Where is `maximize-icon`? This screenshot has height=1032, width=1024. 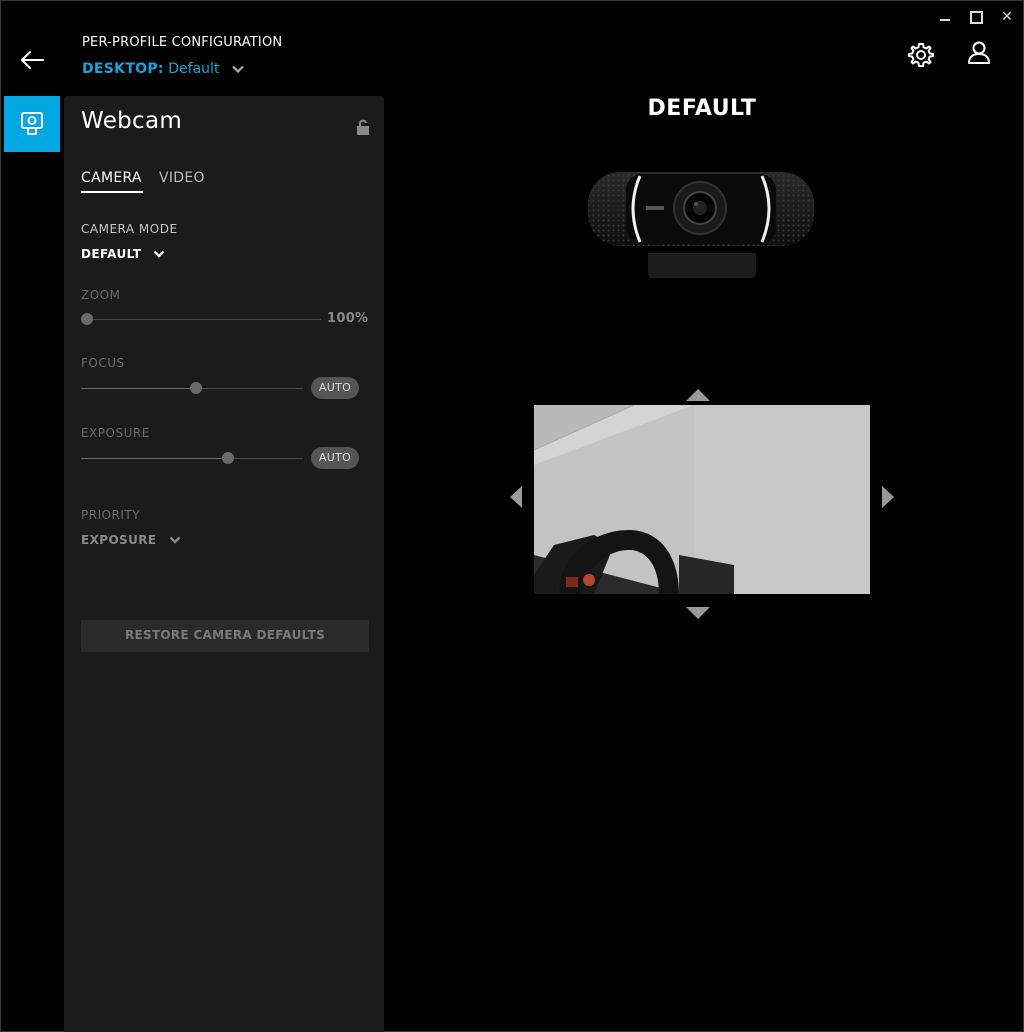
maximize-icon is located at coordinates (976, 17).